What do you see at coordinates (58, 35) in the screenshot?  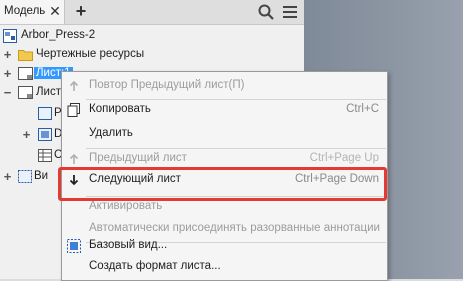 I see `tree-root-label: Arbor_Press-2` at bounding box center [58, 35].